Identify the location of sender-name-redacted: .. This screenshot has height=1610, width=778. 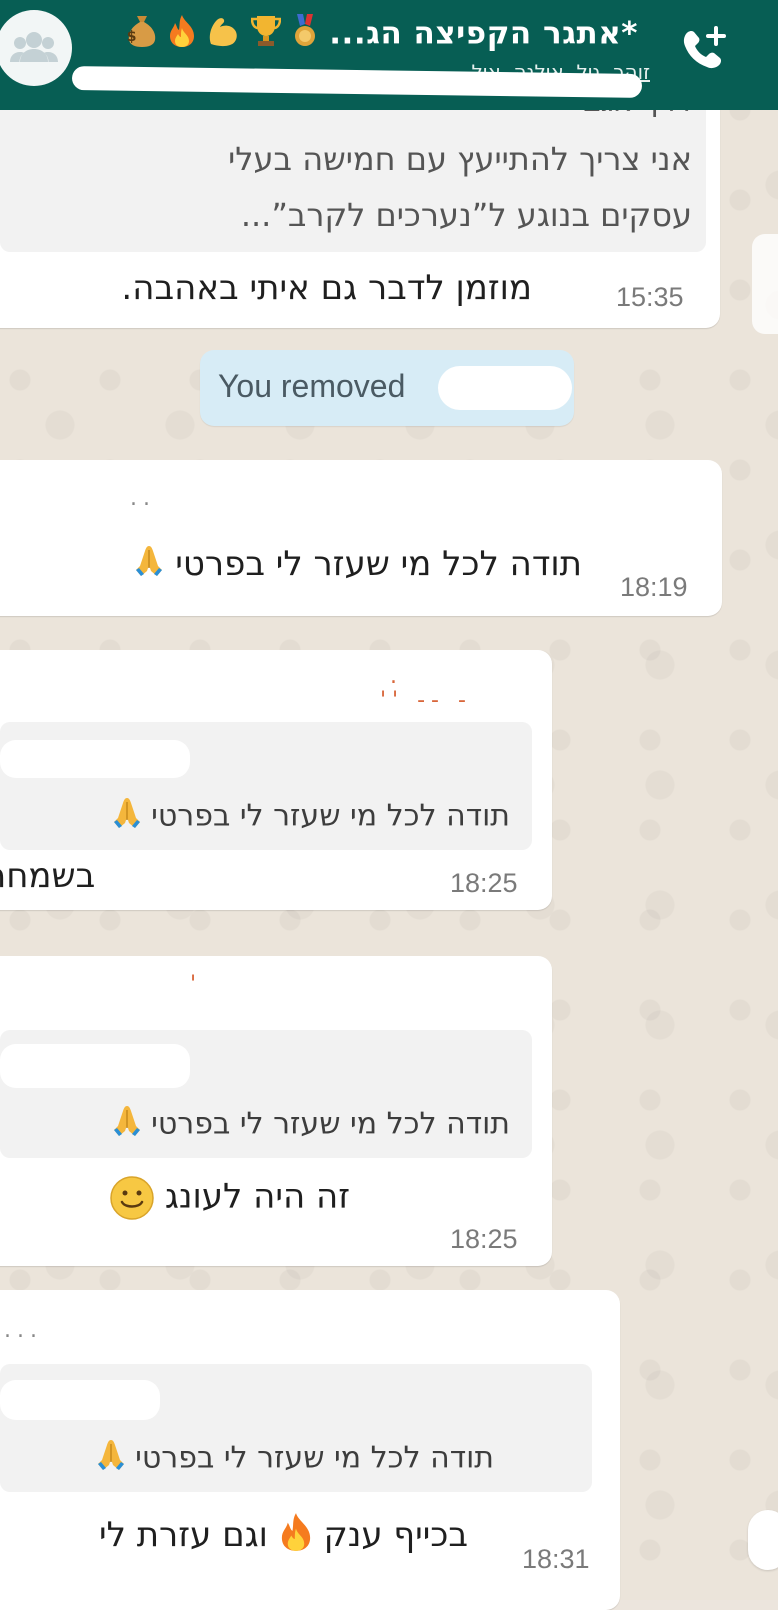
(396, 676).